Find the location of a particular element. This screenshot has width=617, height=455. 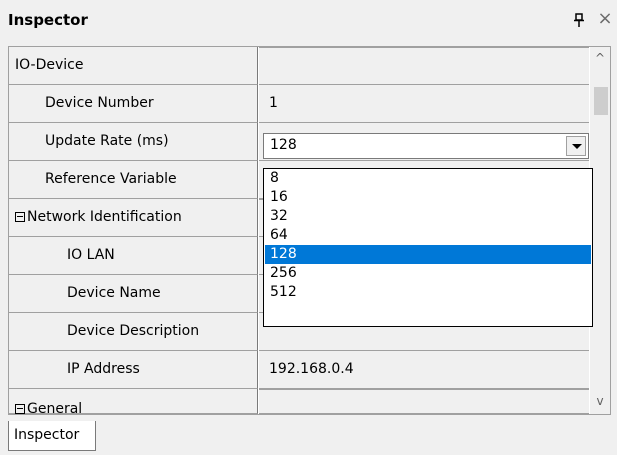

property-name-cell: Update Rate (ms) is located at coordinates (133, 142).